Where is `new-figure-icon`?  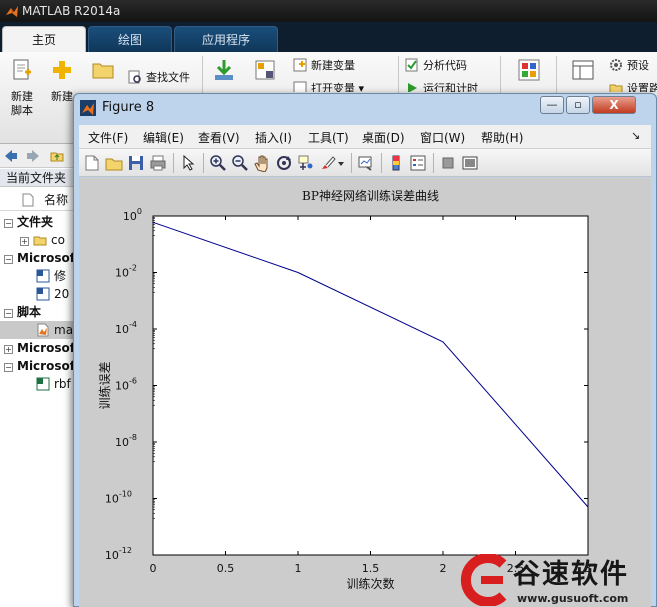
new-figure-icon is located at coordinates (92, 163).